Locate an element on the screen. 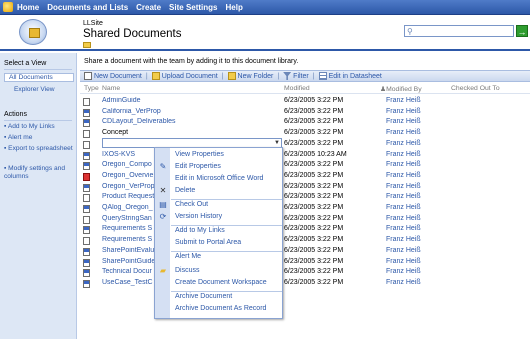 The image size is (530, 339). column-header-type: Type is located at coordinates (91, 88).